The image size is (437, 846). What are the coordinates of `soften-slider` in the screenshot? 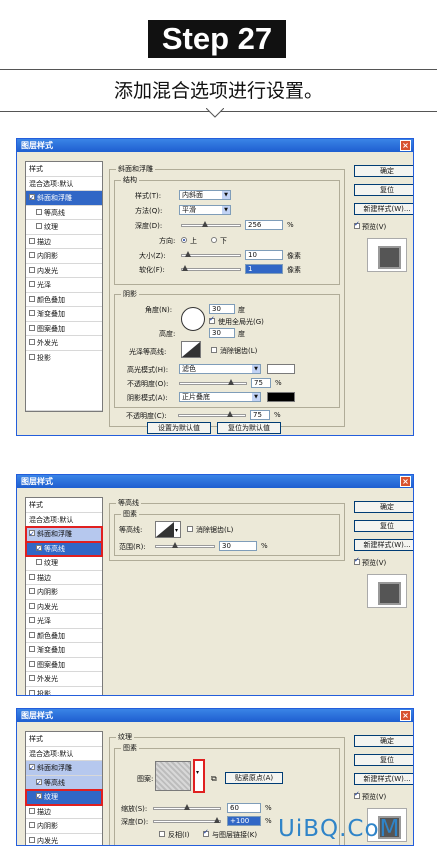 It's located at (211, 268).